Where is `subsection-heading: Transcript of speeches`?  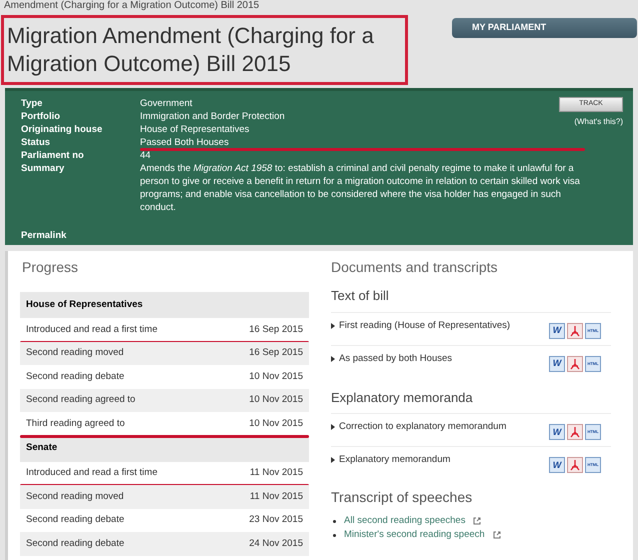 subsection-heading: Transcript of speeches is located at coordinates (402, 497).